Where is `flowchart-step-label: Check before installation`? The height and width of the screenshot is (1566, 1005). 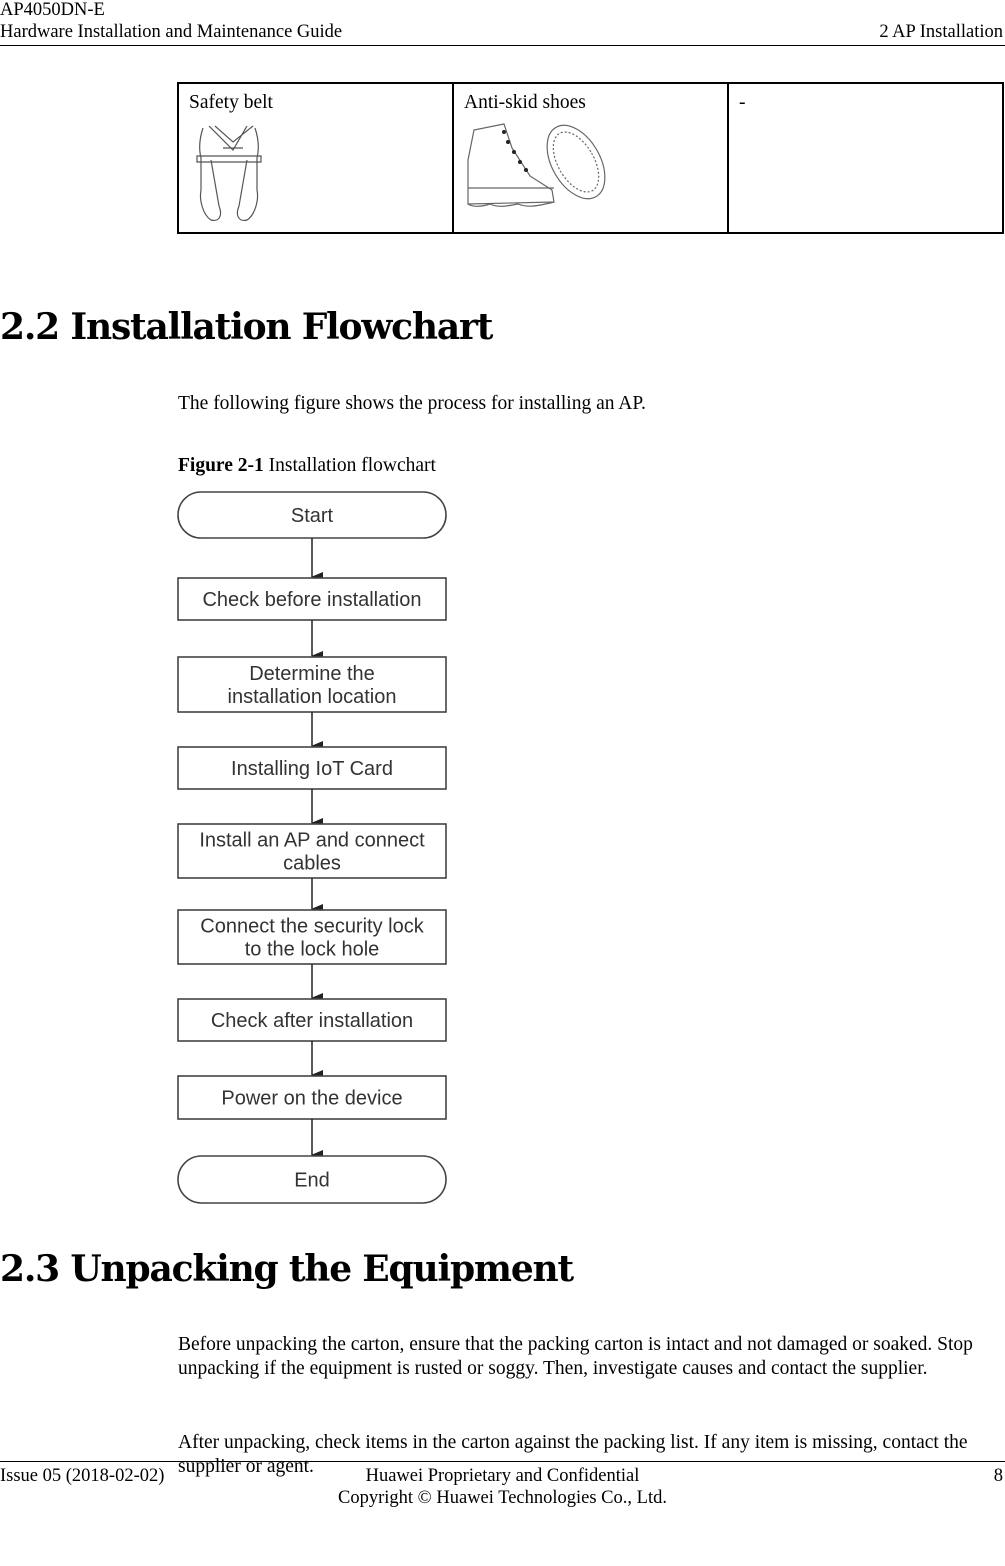 flowchart-step-label: Check before installation is located at coordinates (311, 600).